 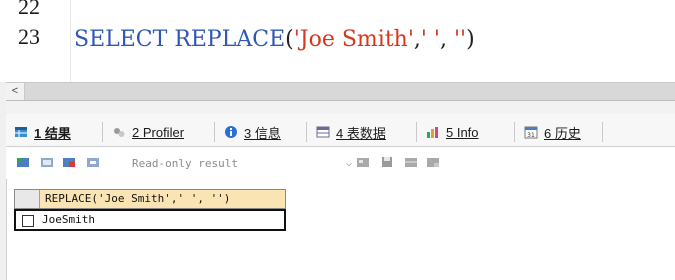 I want to click on table-row: JoeSmith, so click(x=150, y=220).